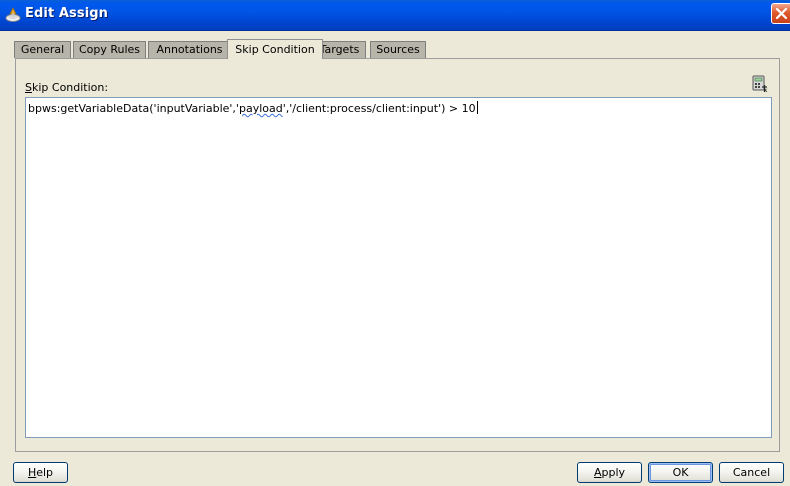  Describe the element at coordinates (260, 108) in the screenshot. I see `expression-part-flagged: payload` at that location.